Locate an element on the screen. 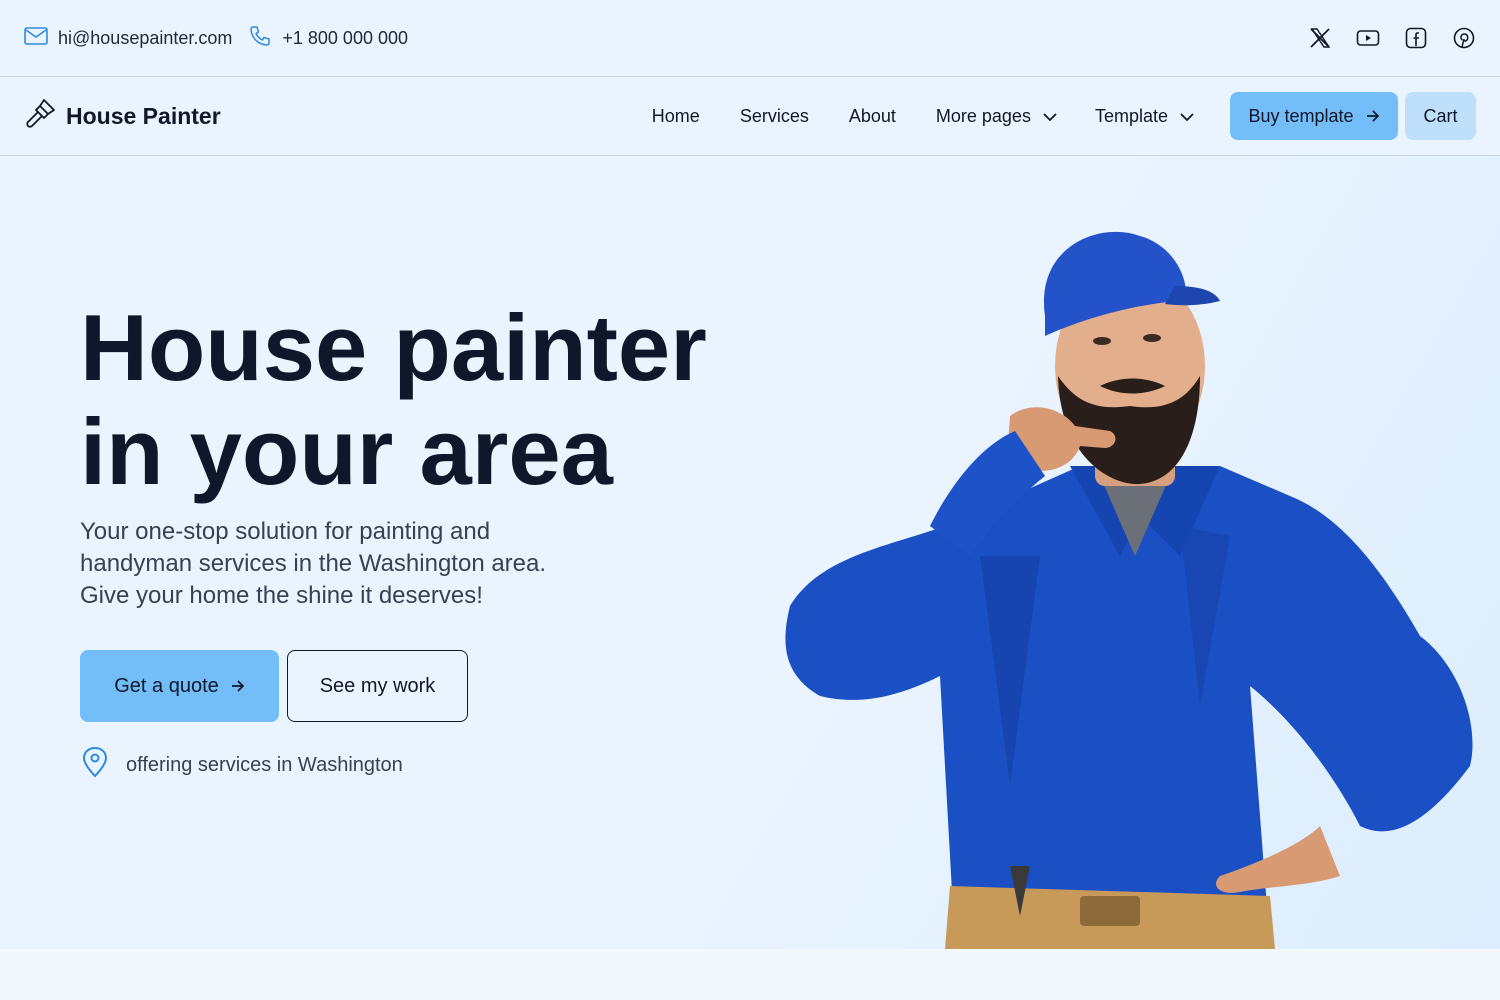 Image resolution: width=1500 pixels, height=1000 pixels. headline-line-2: in your area is located at coordinates (346, 451).